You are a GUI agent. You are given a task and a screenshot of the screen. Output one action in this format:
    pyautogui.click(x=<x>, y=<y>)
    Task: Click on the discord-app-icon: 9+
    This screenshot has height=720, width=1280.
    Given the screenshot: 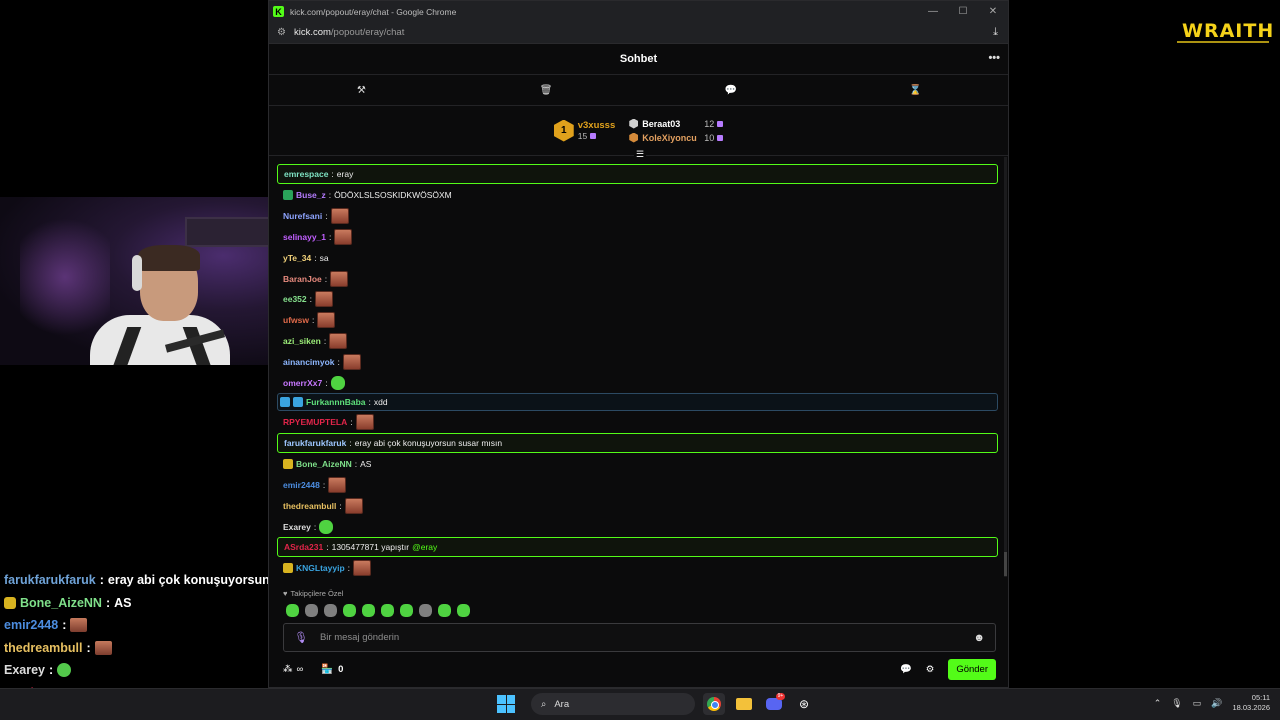 What is the action you would take?
    pyautogui.click(x=774, y=704)
    